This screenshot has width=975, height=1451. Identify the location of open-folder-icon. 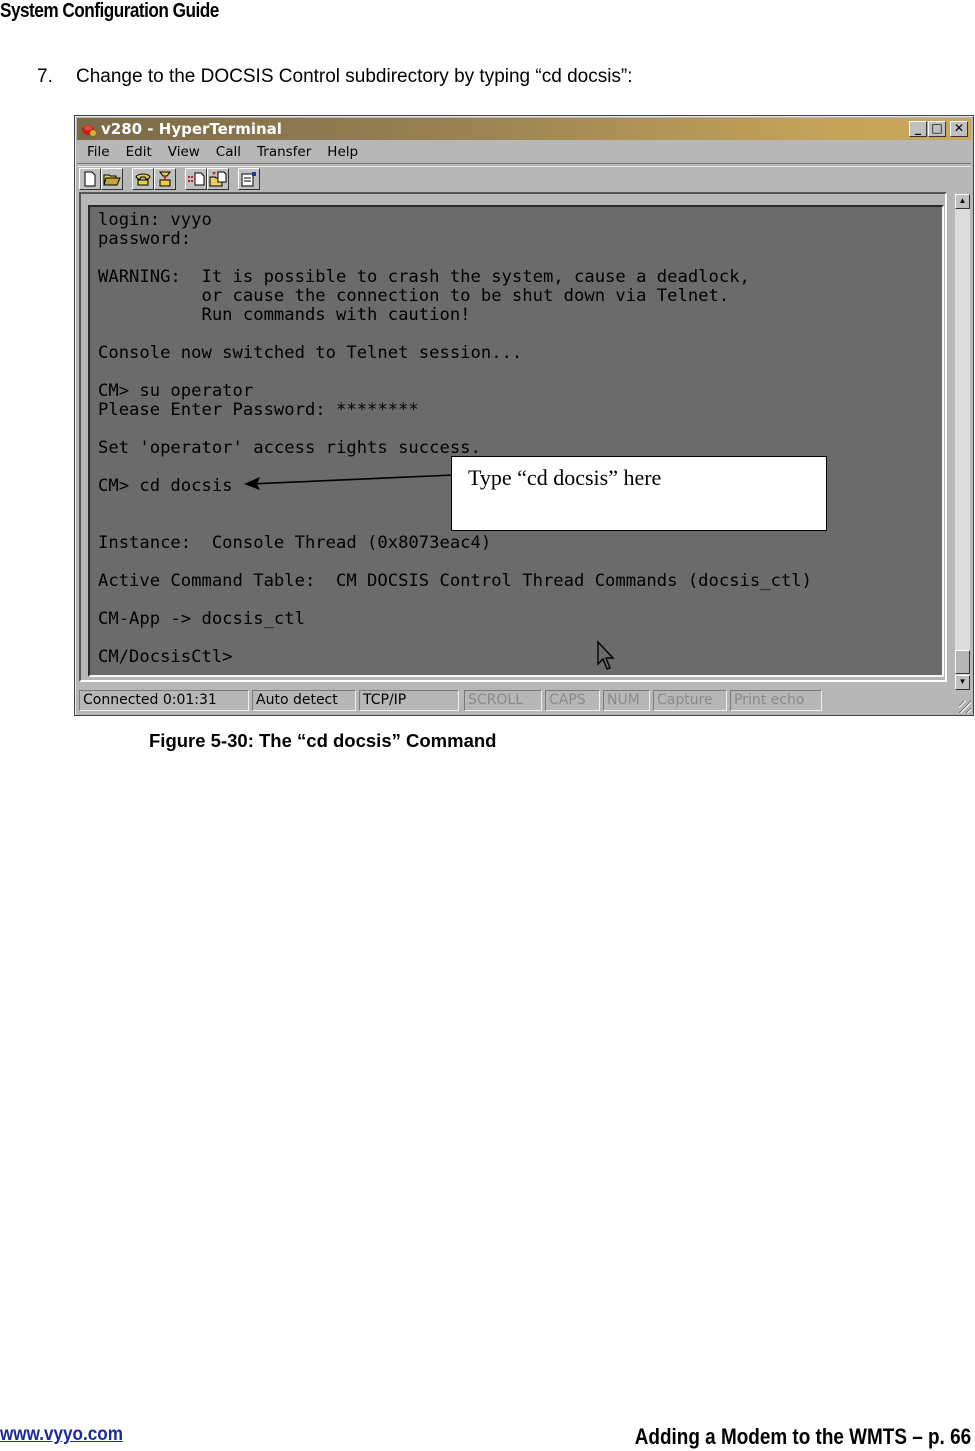
(112, 180).